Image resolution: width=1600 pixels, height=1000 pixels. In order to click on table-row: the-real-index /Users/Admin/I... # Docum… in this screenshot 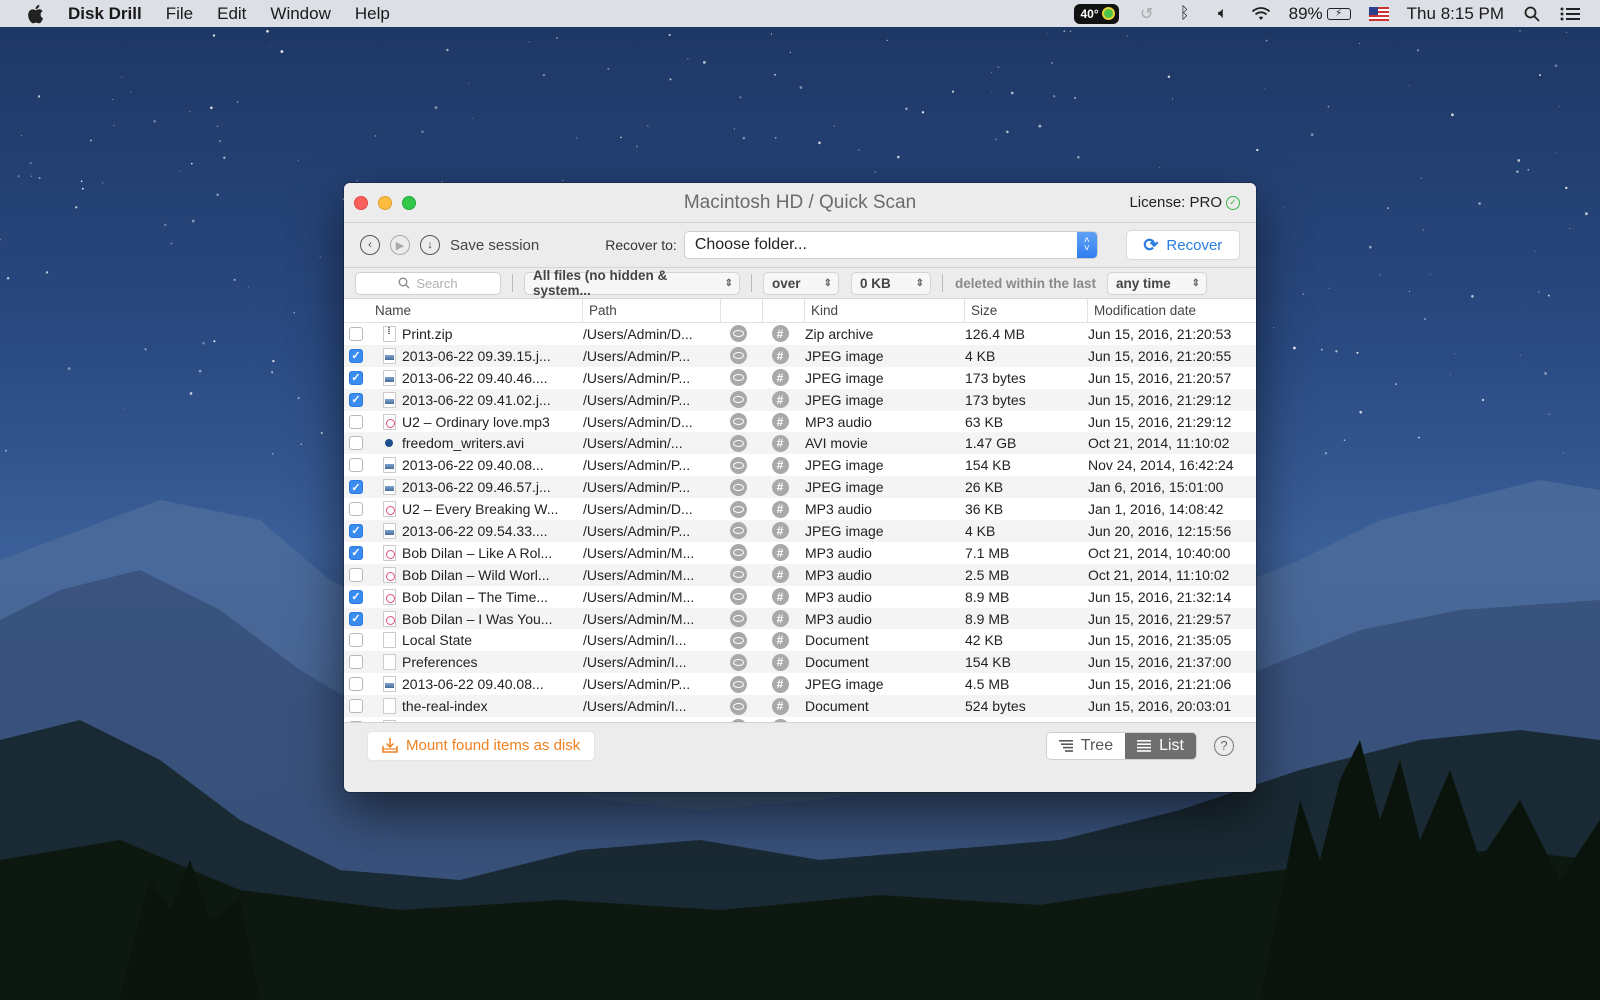, I will do `click(800, 706)`.